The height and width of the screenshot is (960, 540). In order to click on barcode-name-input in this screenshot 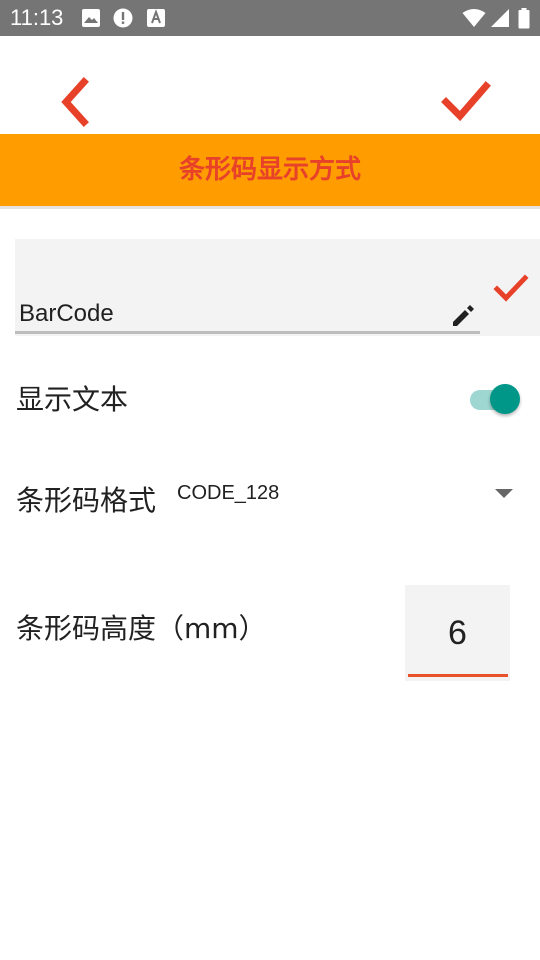, I will do `click(229, 314)`.